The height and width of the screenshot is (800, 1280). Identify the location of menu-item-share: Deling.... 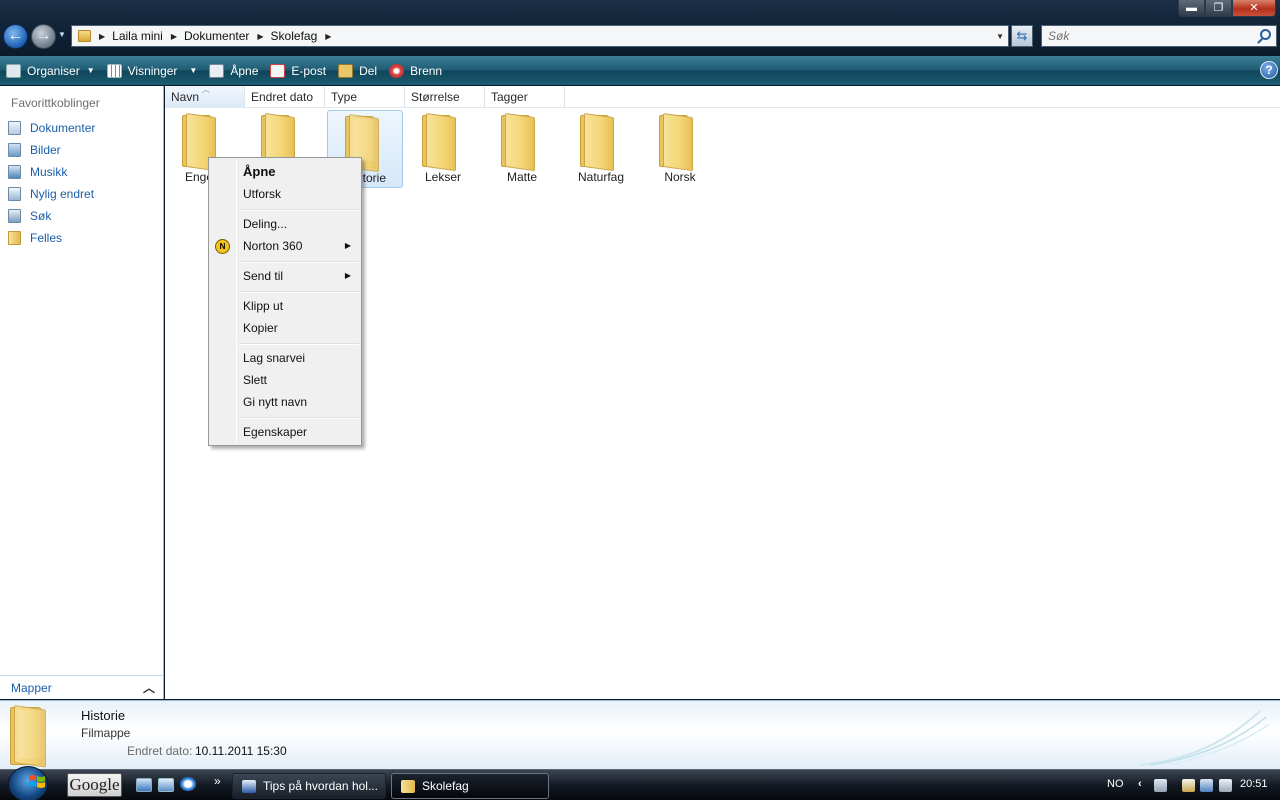
(301, 224).